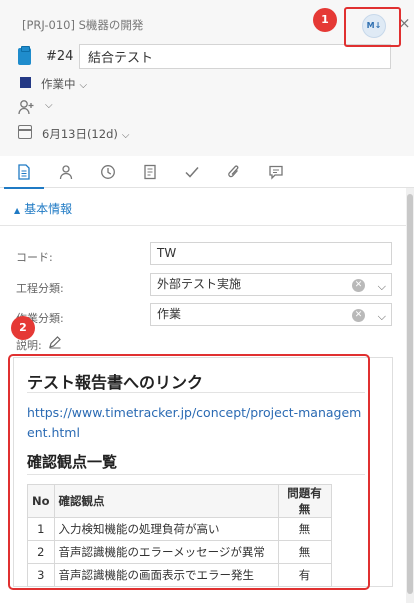  I want to click on code-field: TW, so click(271, 253).